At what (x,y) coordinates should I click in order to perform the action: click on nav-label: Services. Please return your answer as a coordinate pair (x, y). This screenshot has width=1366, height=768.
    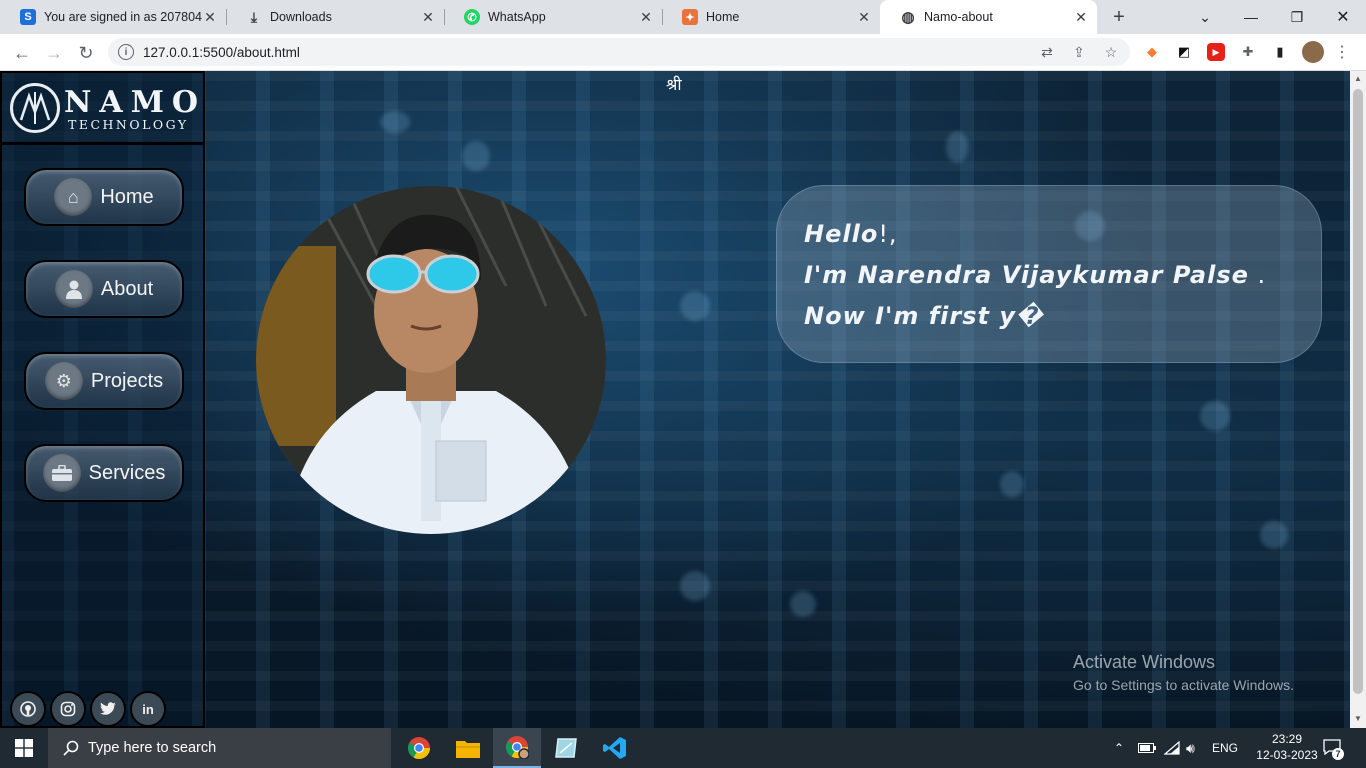
    Looking at the image, I should click on (127, 472).